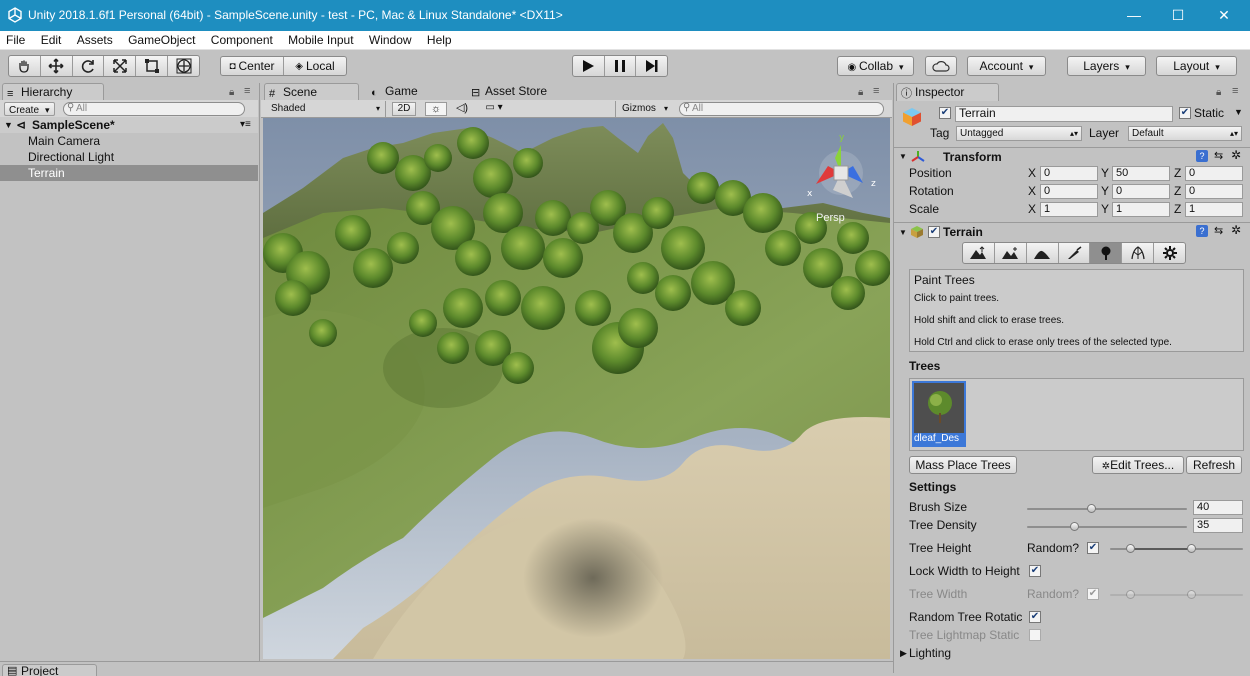 The image size is (1250, 676). I want to click on raise-lower-icon, so click(979, 253).